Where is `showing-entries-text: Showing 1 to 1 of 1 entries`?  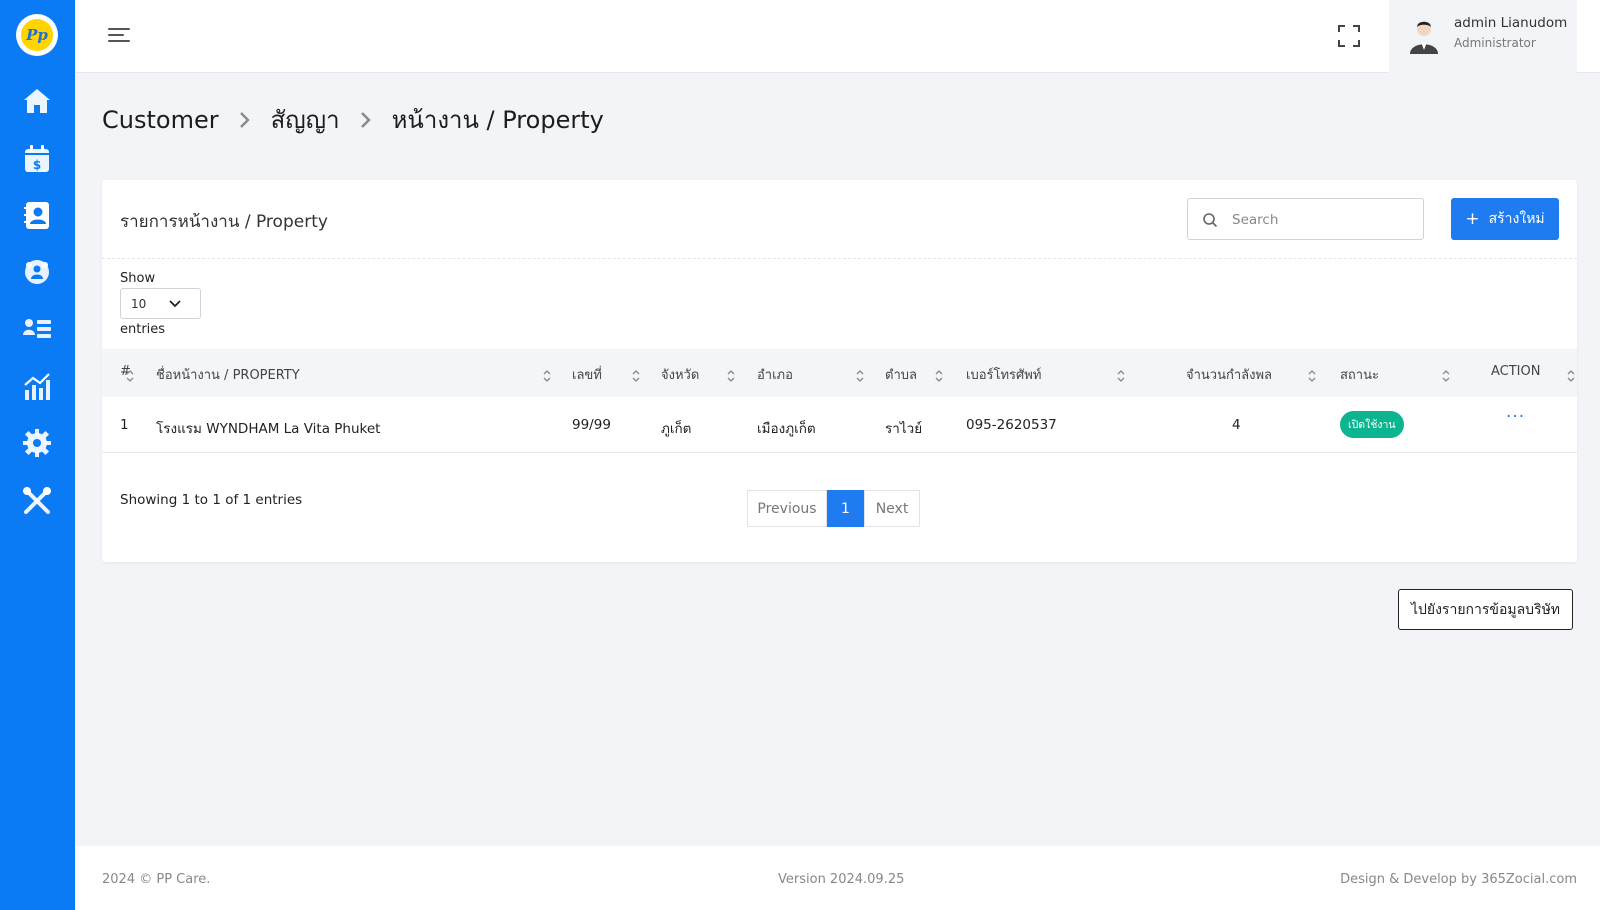
showing-entries-text: Showing 1 to 1 of 1 entries is located at coordinates (211, 500).